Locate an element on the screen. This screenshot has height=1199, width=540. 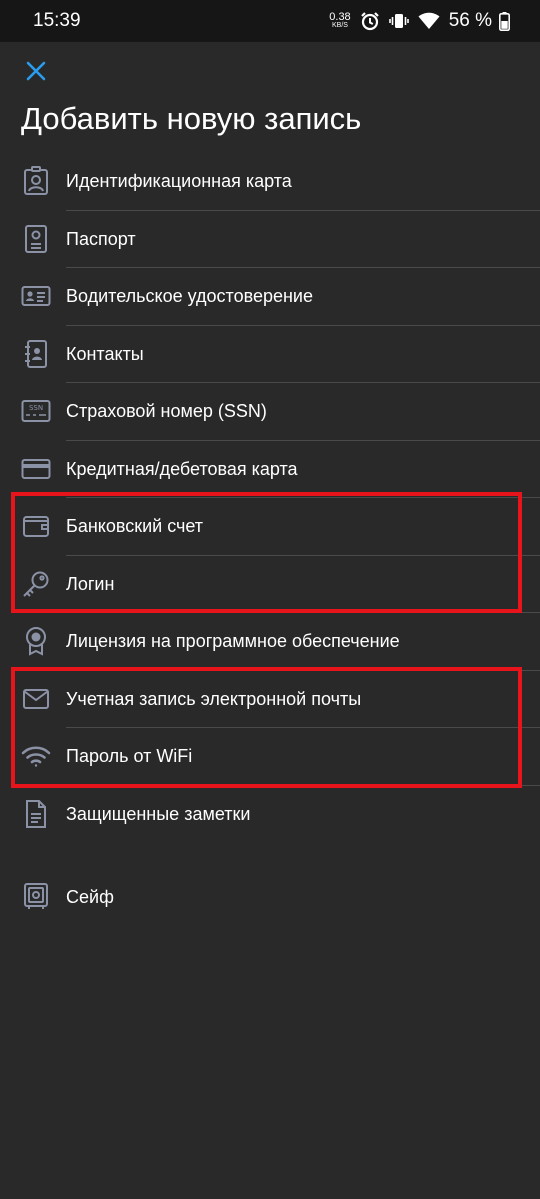
menu-item-label: Идентификационная карта is located at coordinates (179, 181).